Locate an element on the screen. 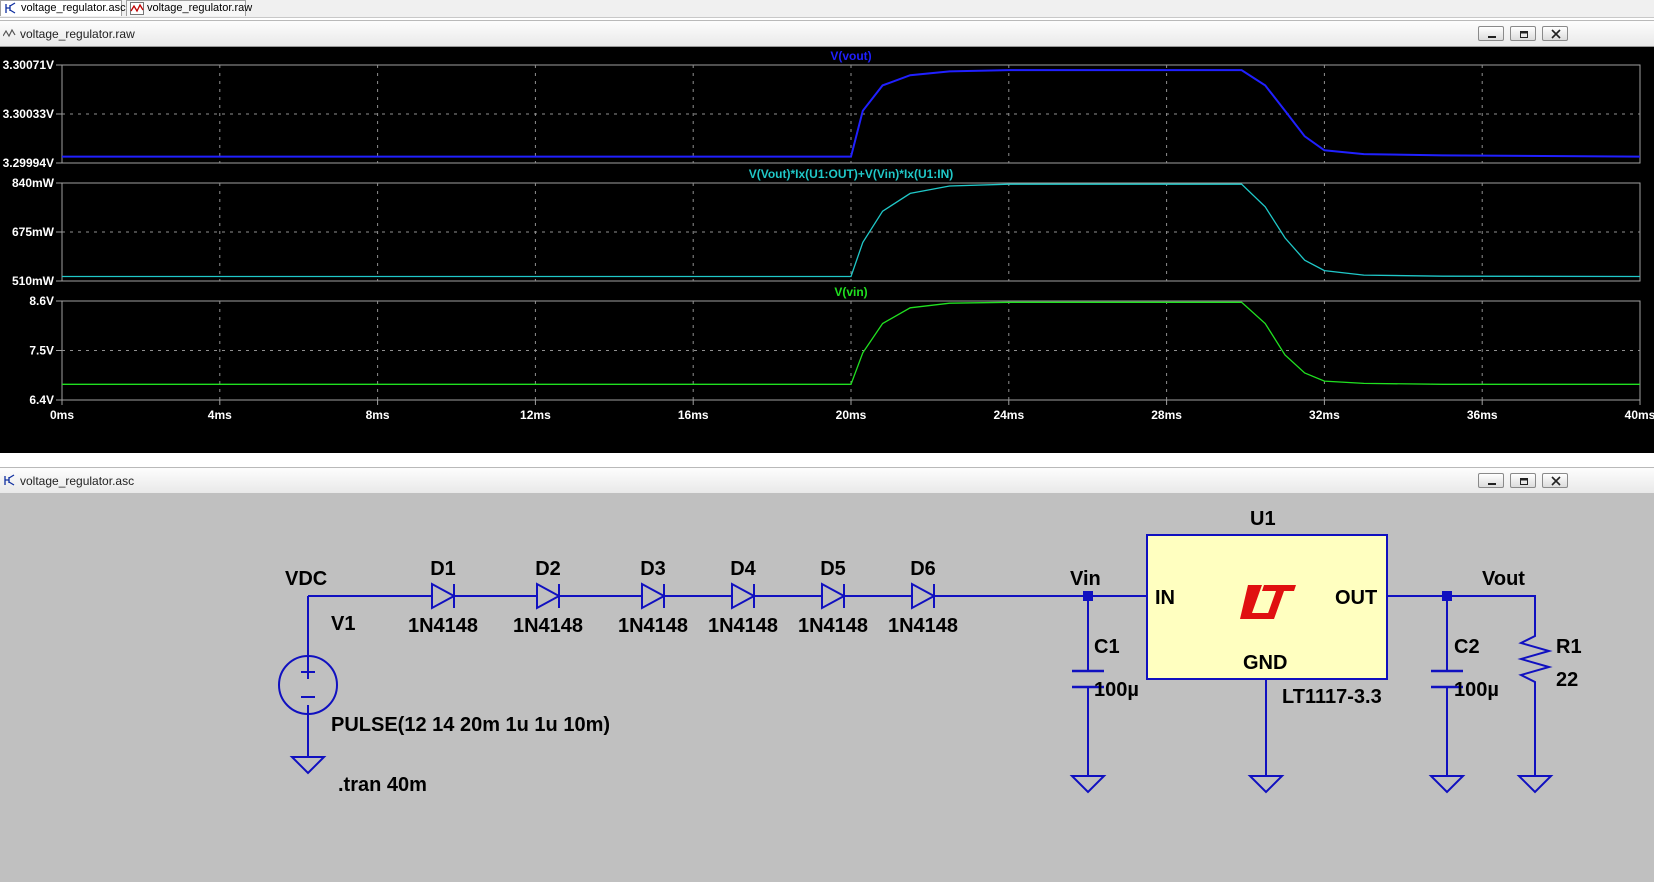 Image resolution: width=1654 pixels, height=887 pixels. diode-d3: D3 1N4148 is located at coordinates (653, 597).